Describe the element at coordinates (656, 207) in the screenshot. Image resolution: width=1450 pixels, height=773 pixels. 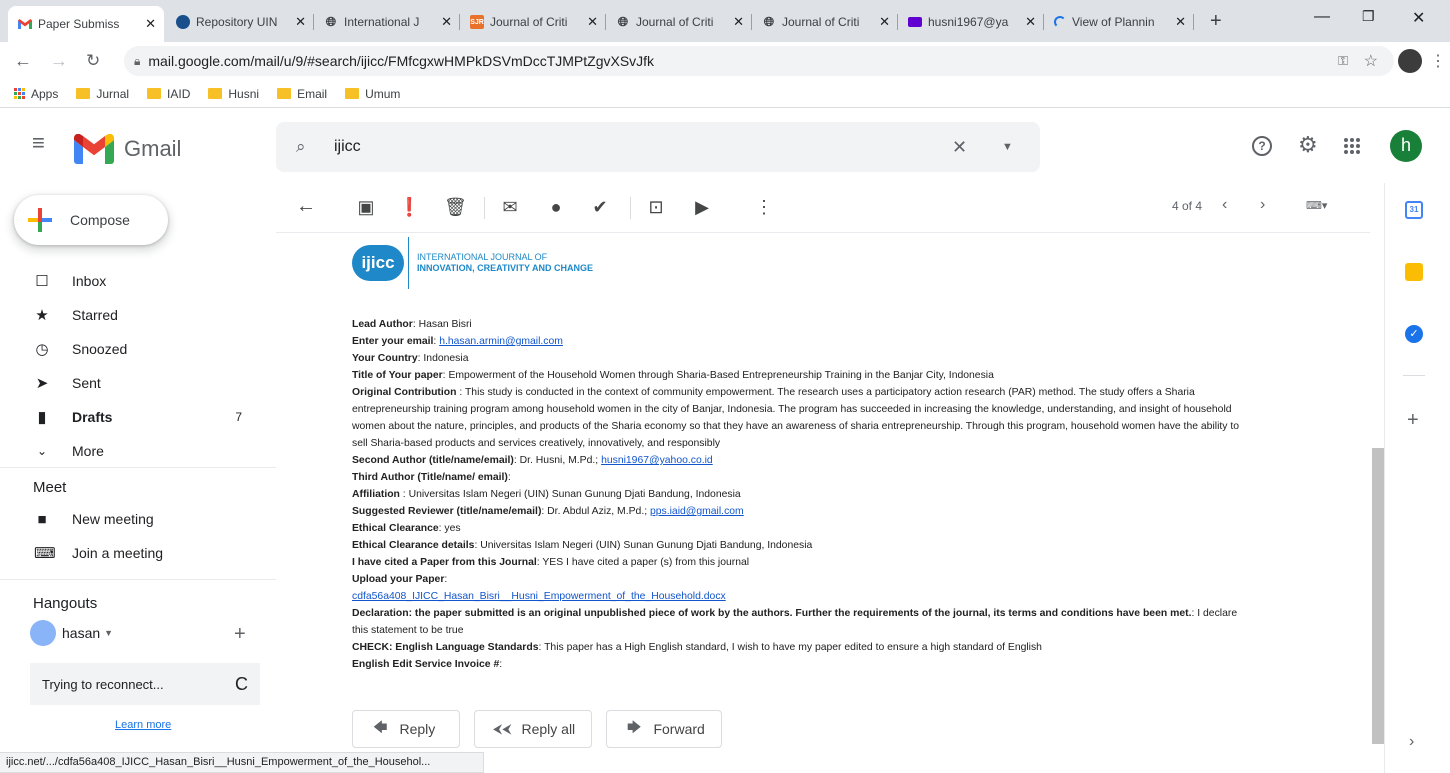
I see `move-to-icon: ⊡` at that location.